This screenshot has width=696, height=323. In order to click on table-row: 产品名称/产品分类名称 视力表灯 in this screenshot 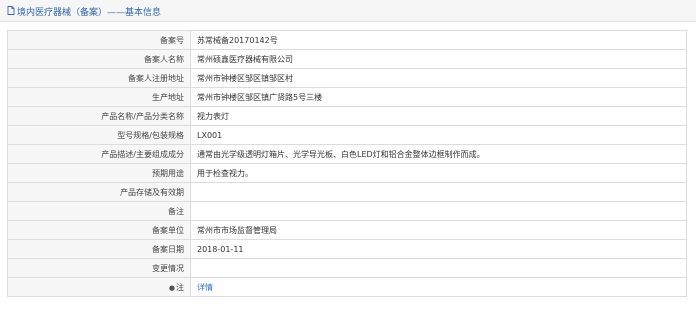, I will do `click(347, 116)`.